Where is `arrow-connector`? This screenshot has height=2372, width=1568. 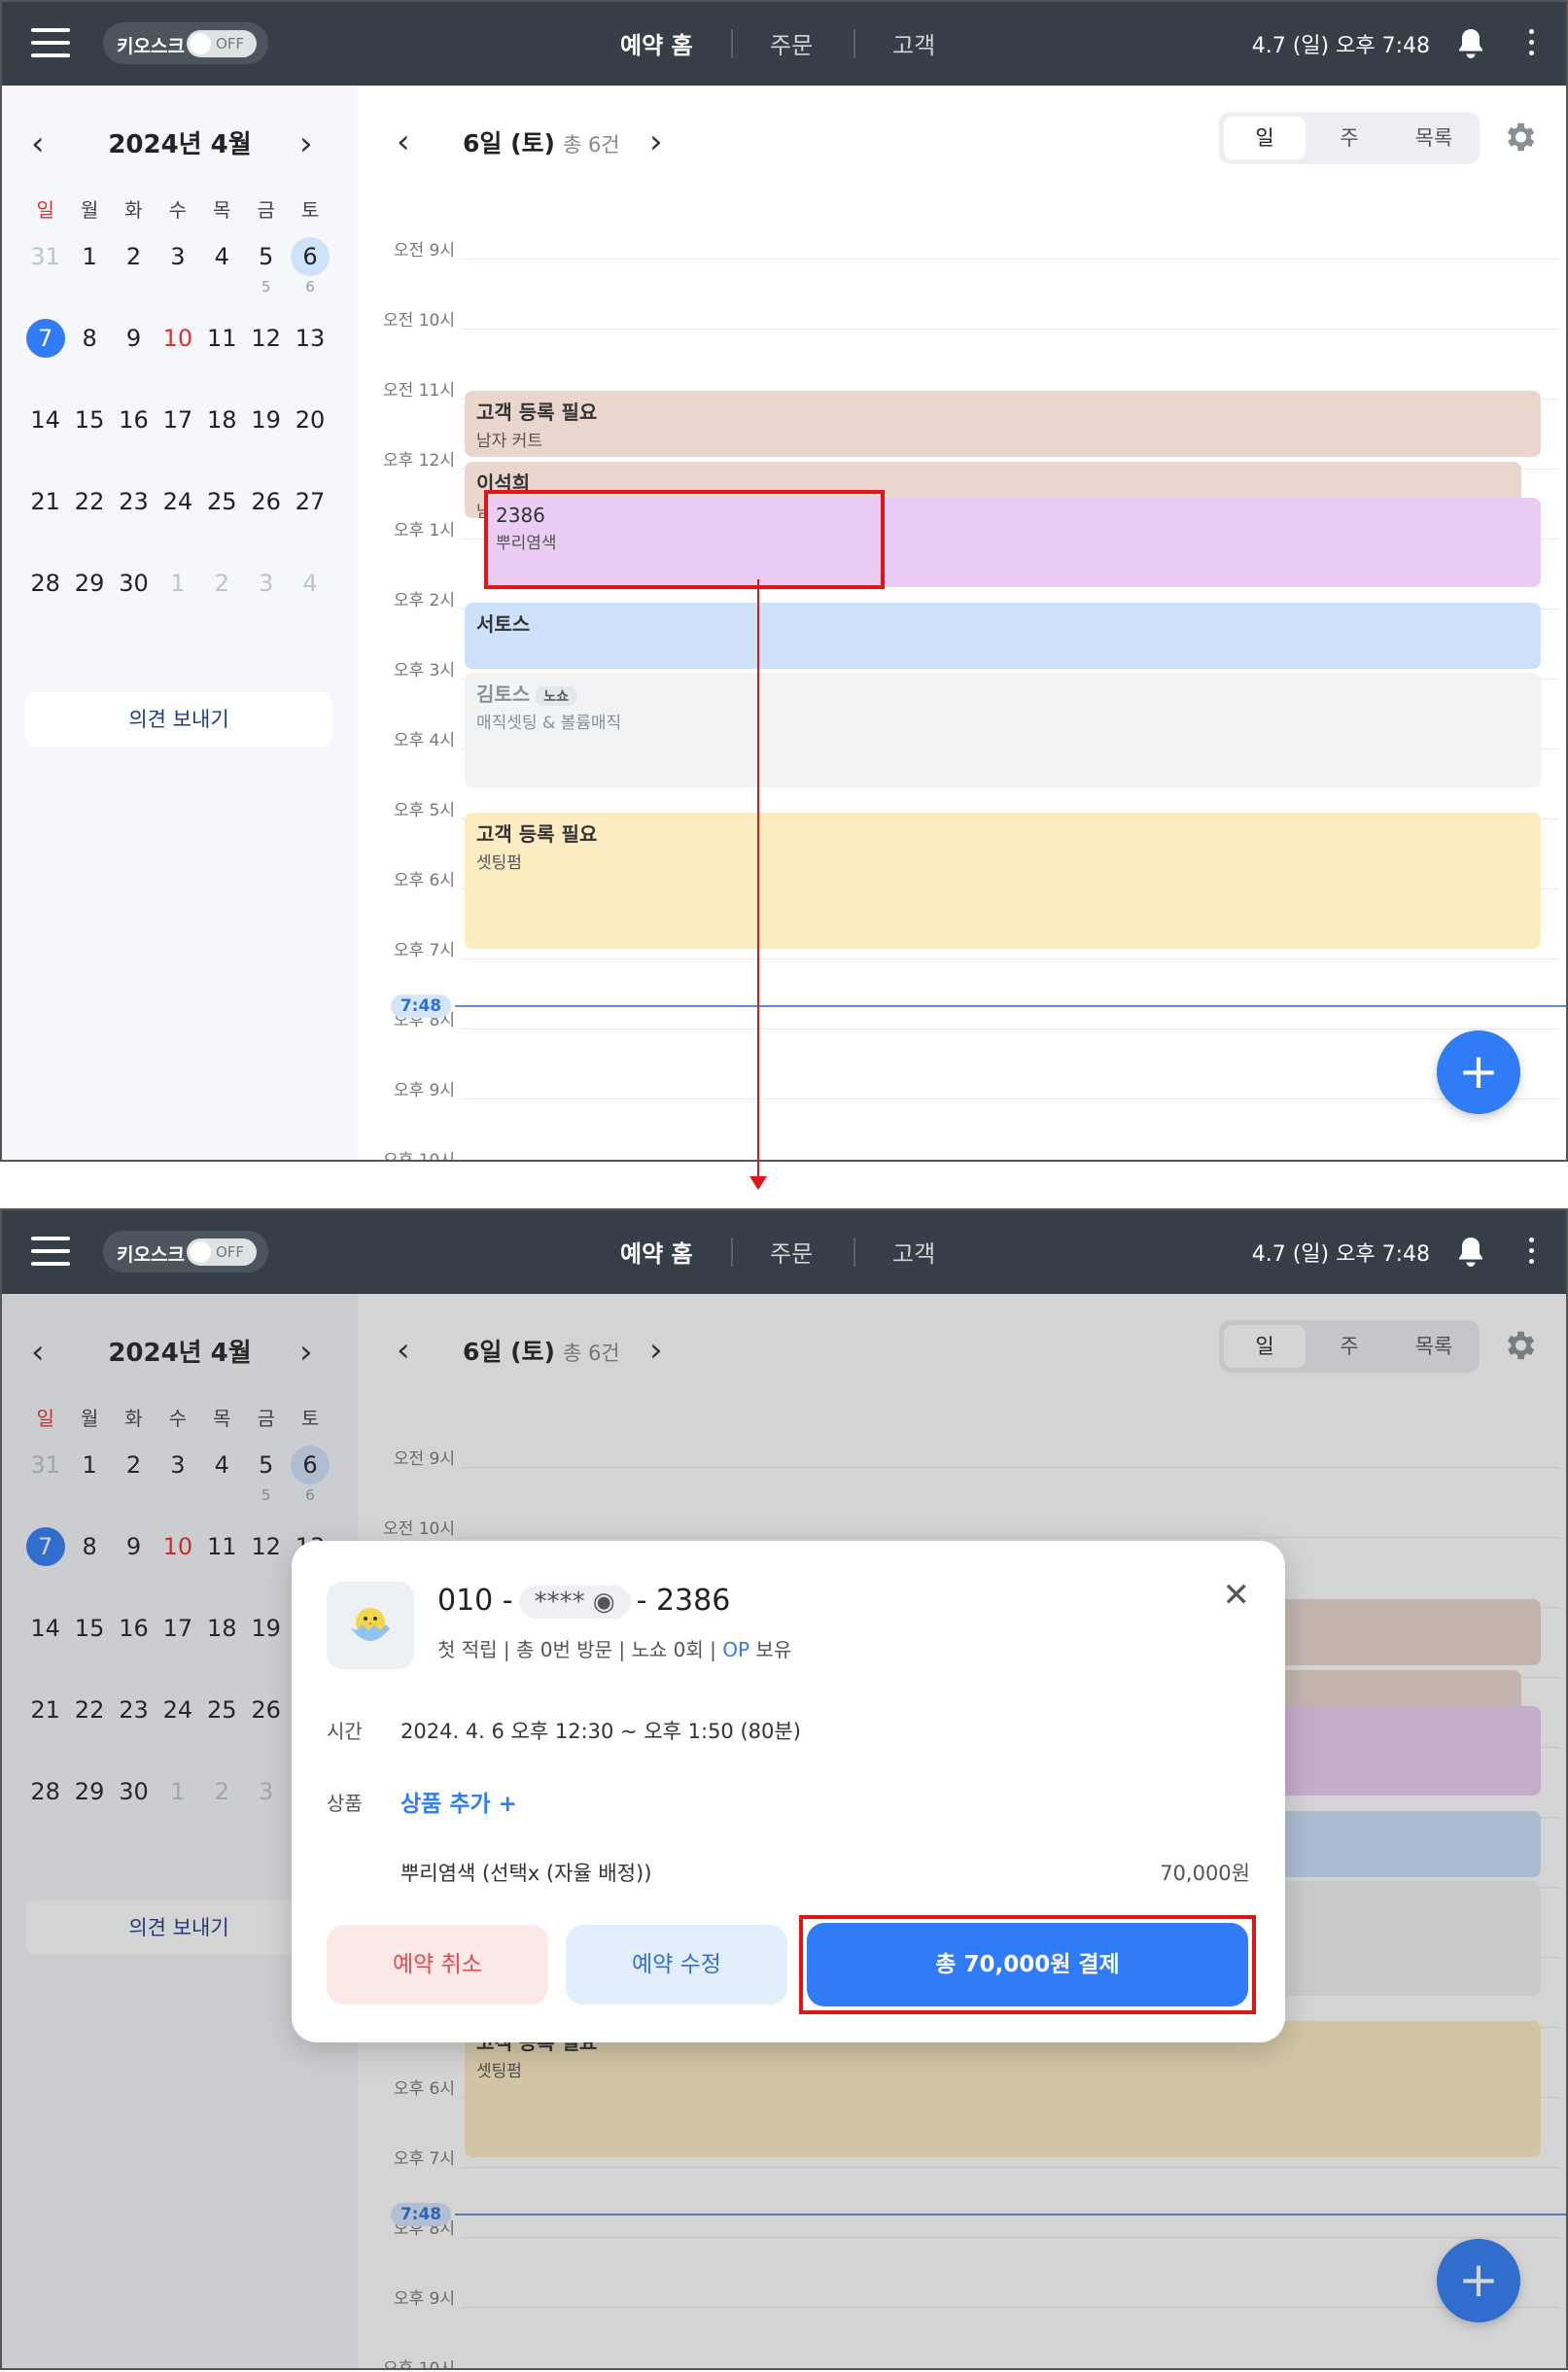 arrow-connector is located at coordinates (758, 880).